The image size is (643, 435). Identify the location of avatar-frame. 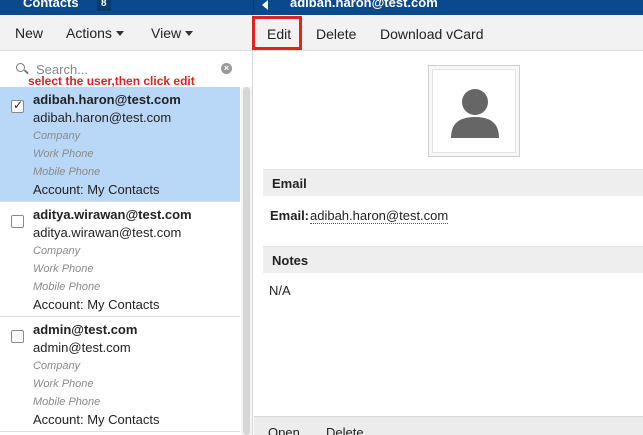
(474, 111).